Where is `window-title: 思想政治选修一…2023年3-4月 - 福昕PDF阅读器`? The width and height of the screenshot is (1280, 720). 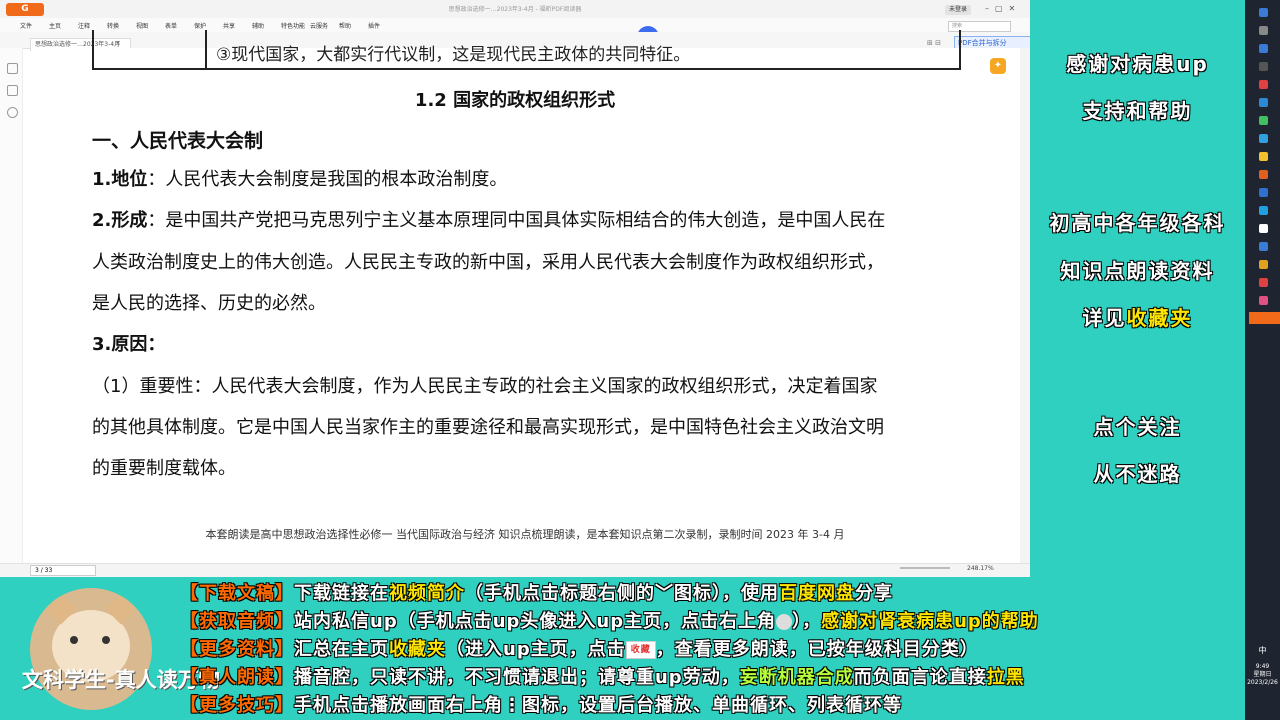 window-title: 思想政治选修一…2023年3-4月 - 福昕PDF阅读器 is located at coordinates (515, 9).